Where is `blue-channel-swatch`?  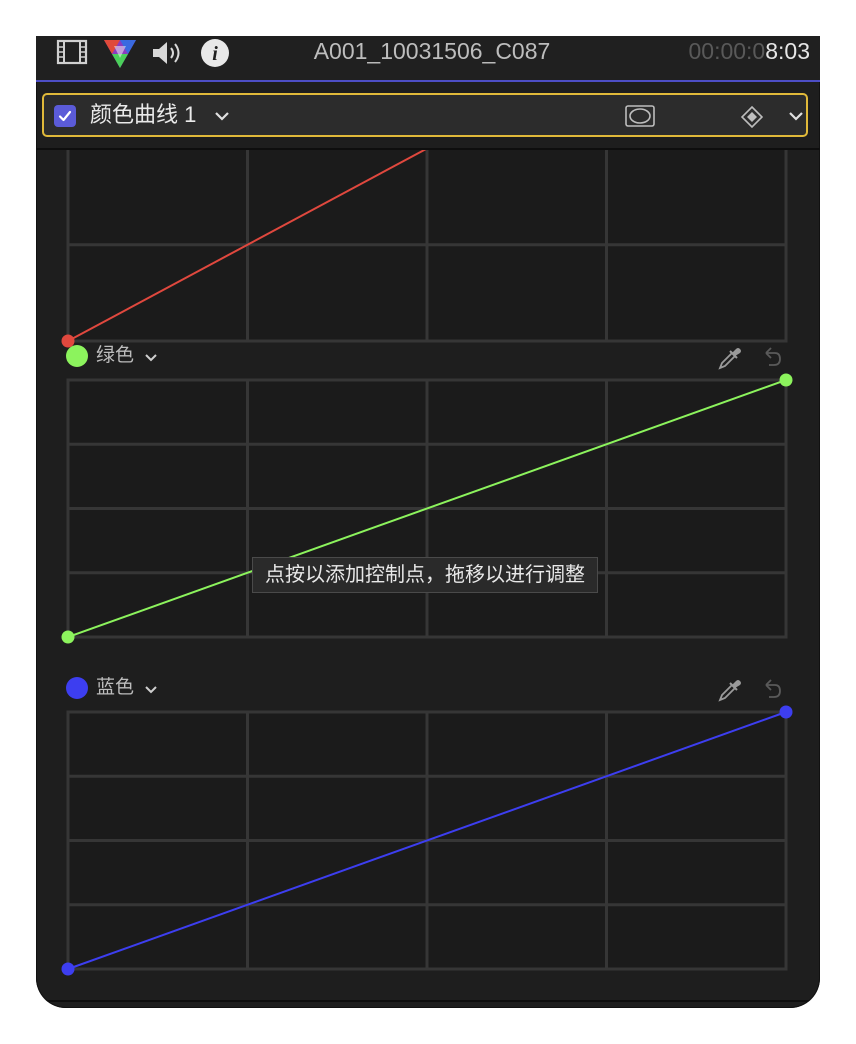 blue-channel-swatch is located at coordinates (77, 688).